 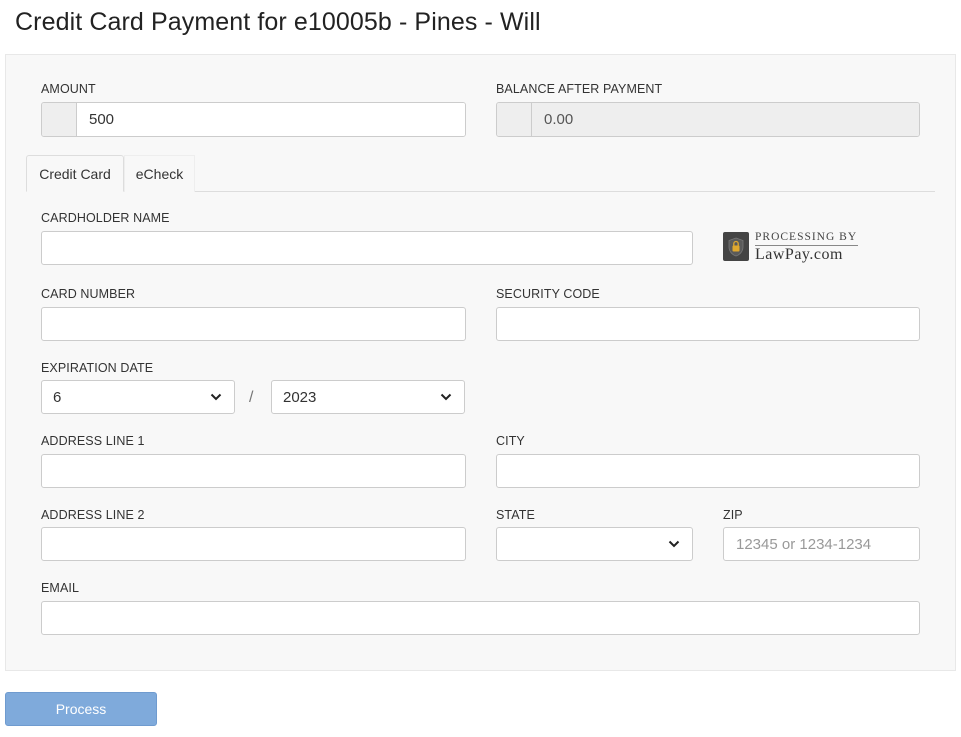 What do you see at coordinates (806, 237) in the screenshot?
I see `lawpay-tagline: PROCESSING BY` at bounding box center [806, 237].